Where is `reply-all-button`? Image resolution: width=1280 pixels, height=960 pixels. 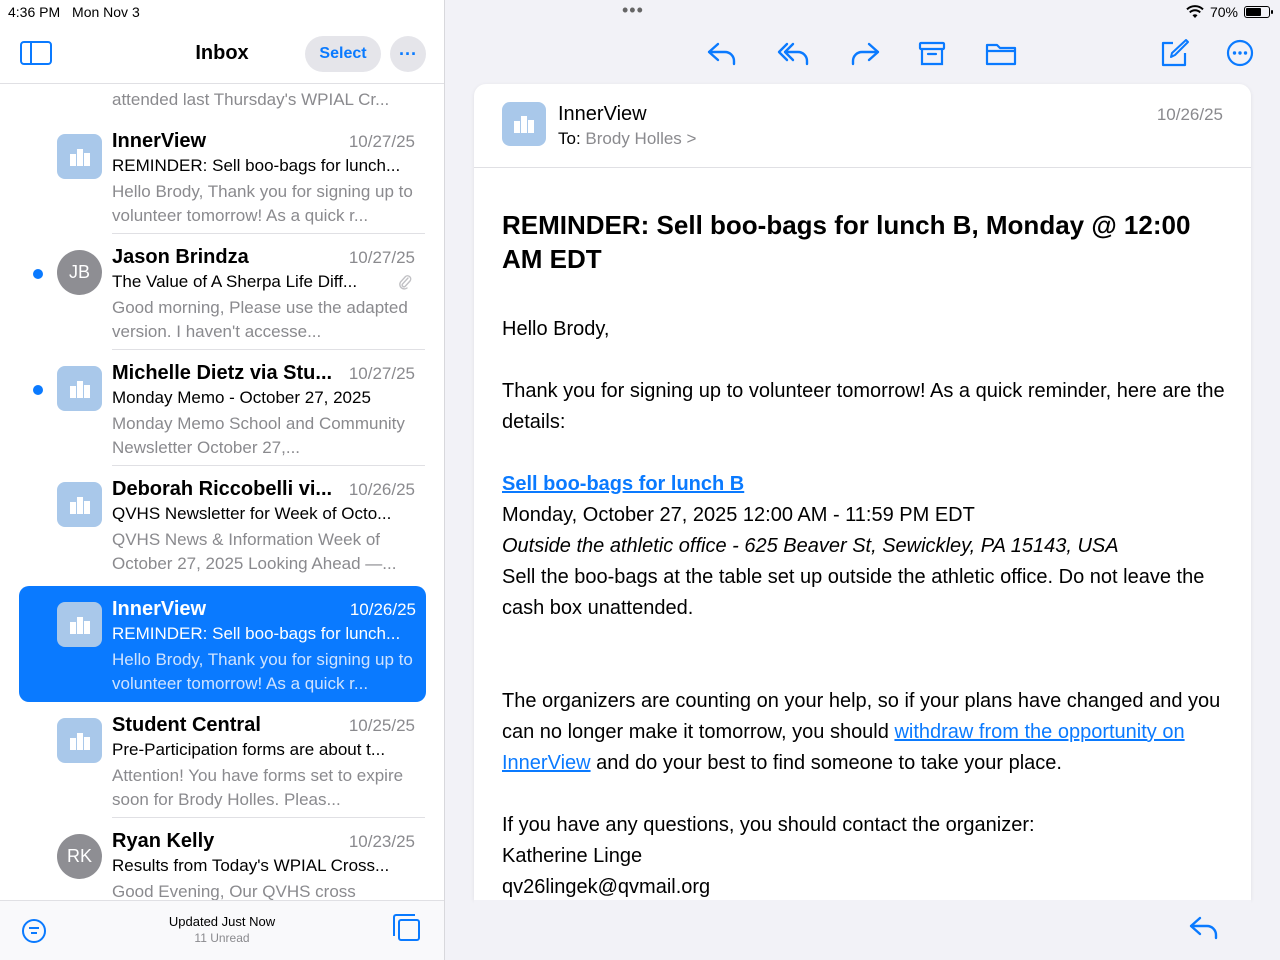
reply-all-button is located at coordinates (793, 53).